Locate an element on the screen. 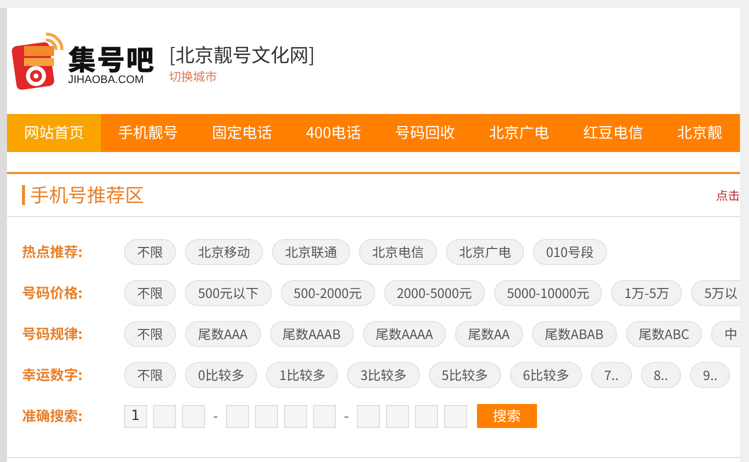 Image resolution: width=749 pixels, height=462 pixels. filter-label: 准确搜索: is located at coordinates (53, 416).